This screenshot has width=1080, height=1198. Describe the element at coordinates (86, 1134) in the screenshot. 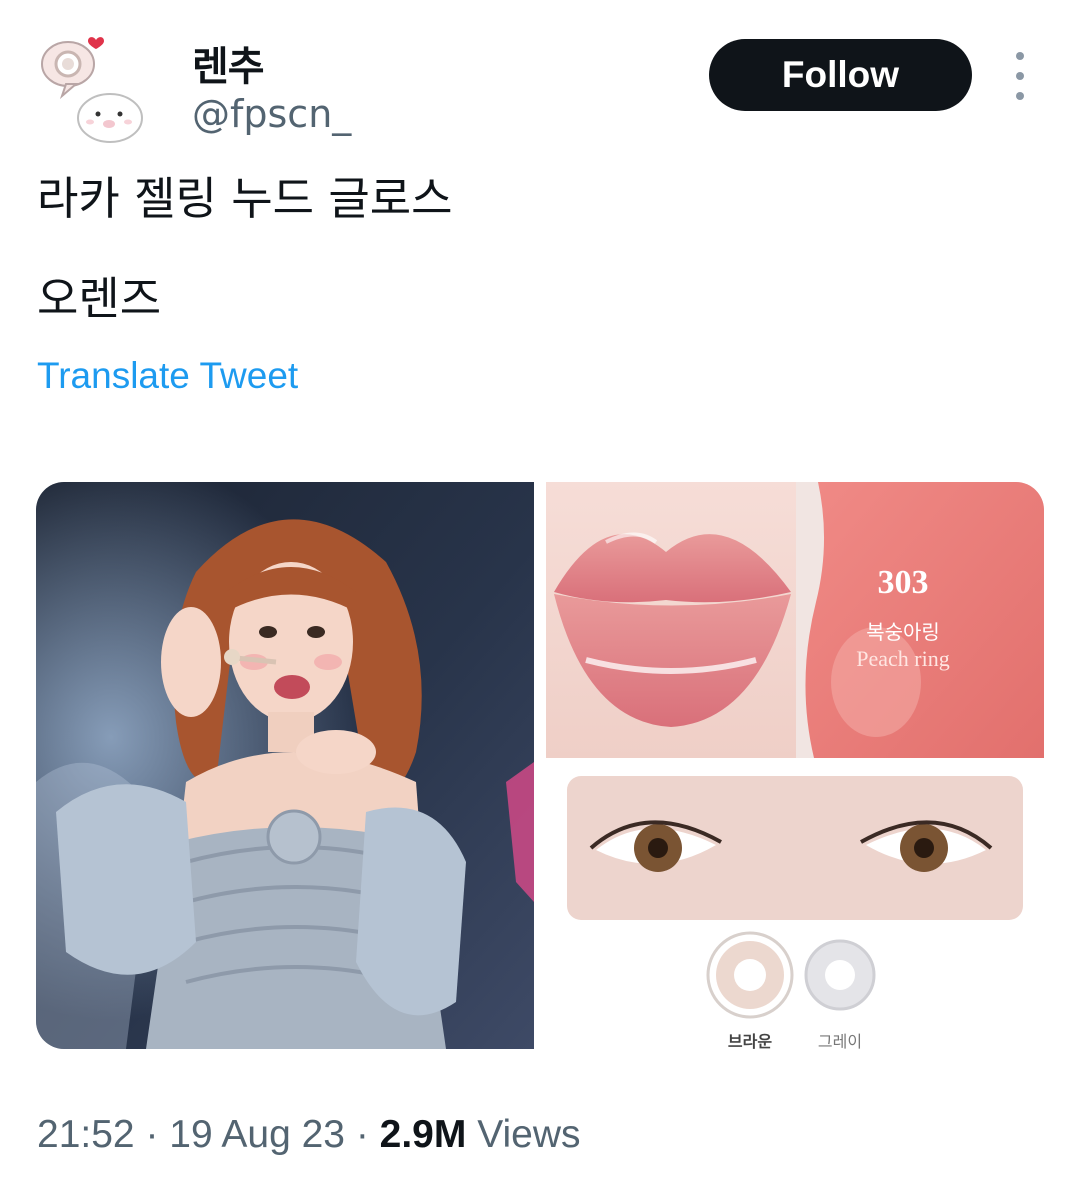

I see `tweet-time: 21:52` at that location.